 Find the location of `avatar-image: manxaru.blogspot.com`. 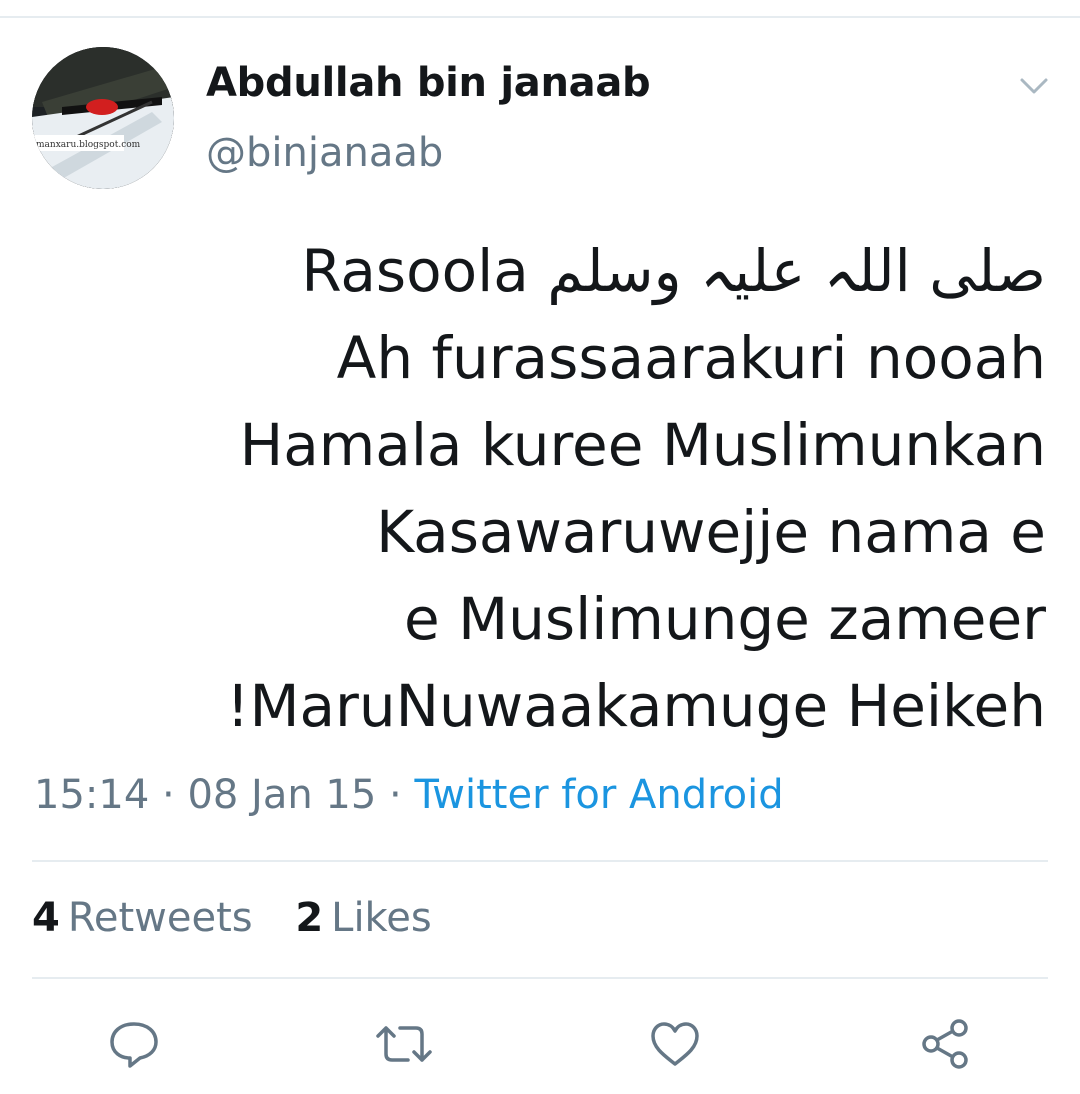

avatar-image: manxaru.blogspot.com is located at coordinates (103, 118).